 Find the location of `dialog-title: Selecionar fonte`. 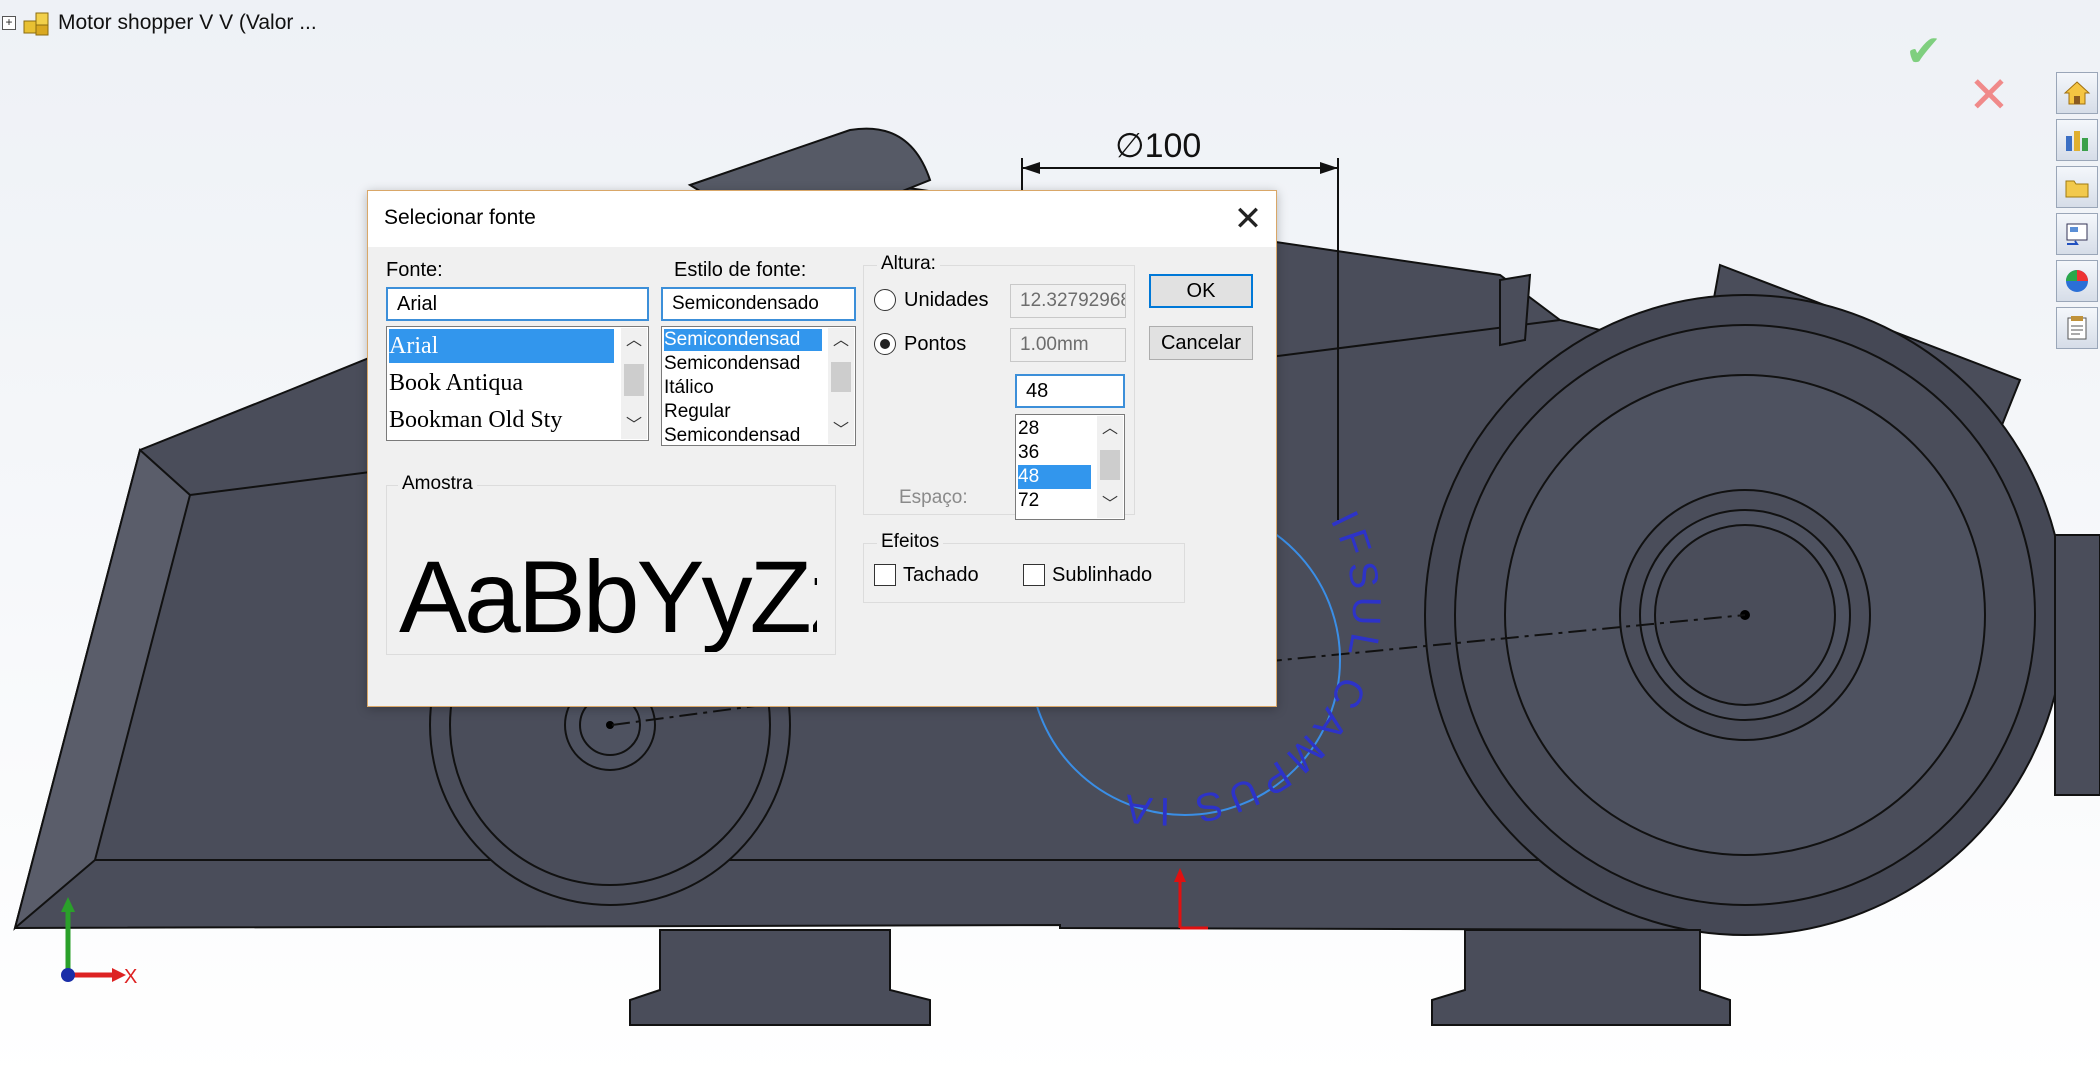

dialog-title: Selecionar fonte is located at coordinates (460, 217).